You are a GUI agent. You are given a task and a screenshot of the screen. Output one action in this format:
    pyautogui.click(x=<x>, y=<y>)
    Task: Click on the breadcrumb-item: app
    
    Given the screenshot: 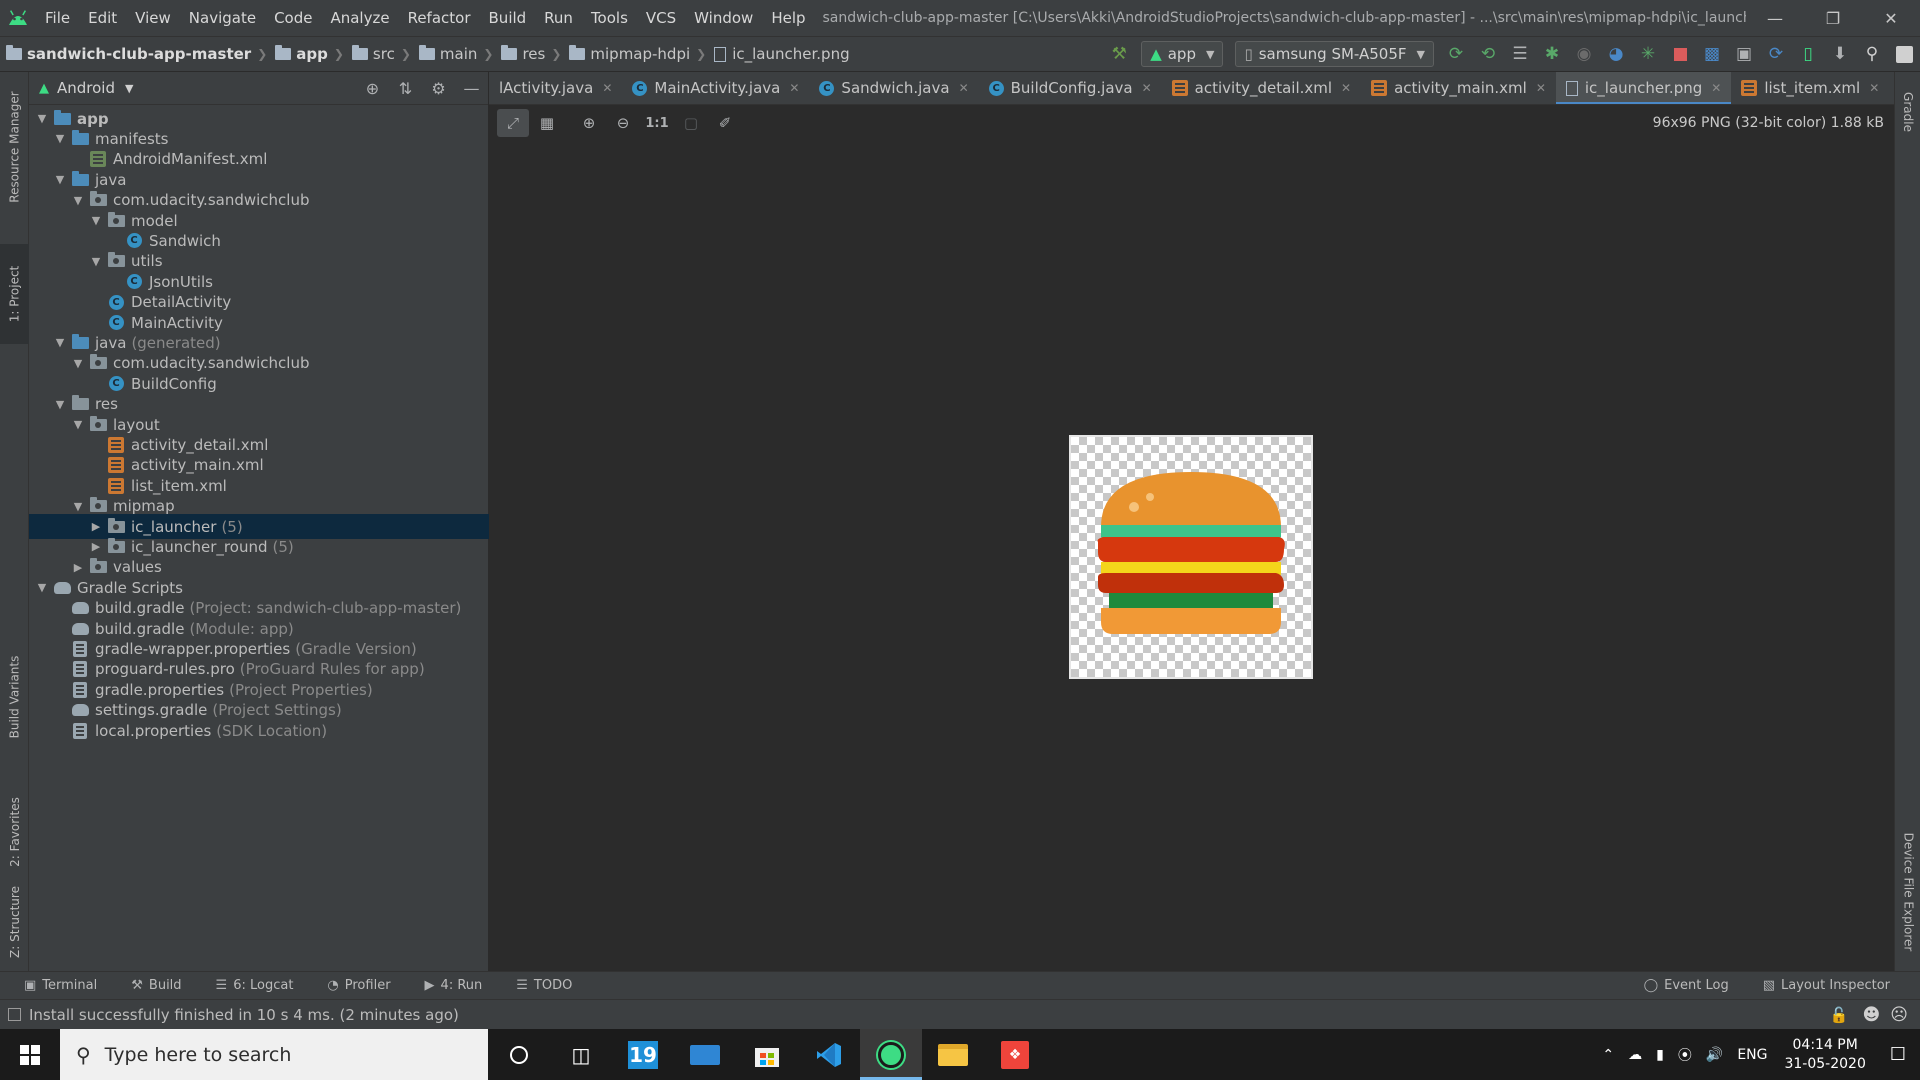 What is the action you would take?
    pyautogui.click(x=300, y=54)
    